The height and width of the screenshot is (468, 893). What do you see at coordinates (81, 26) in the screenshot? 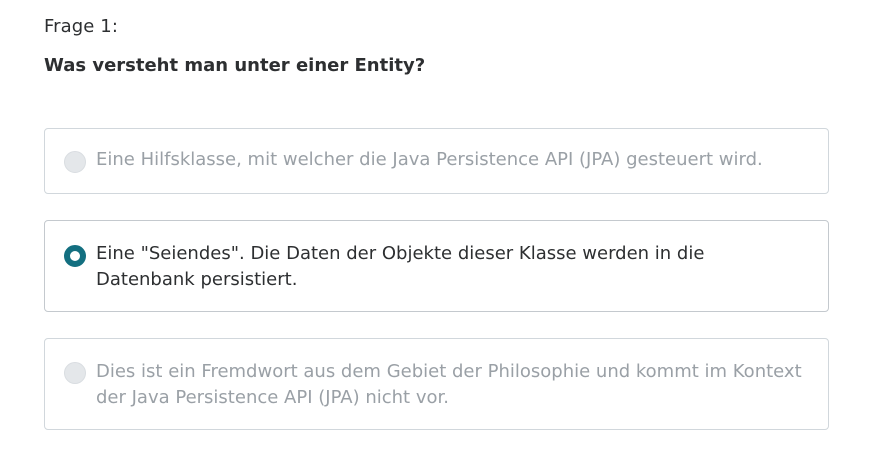
I see `question-number: Frage 1:` at bounding box center [81, 26].